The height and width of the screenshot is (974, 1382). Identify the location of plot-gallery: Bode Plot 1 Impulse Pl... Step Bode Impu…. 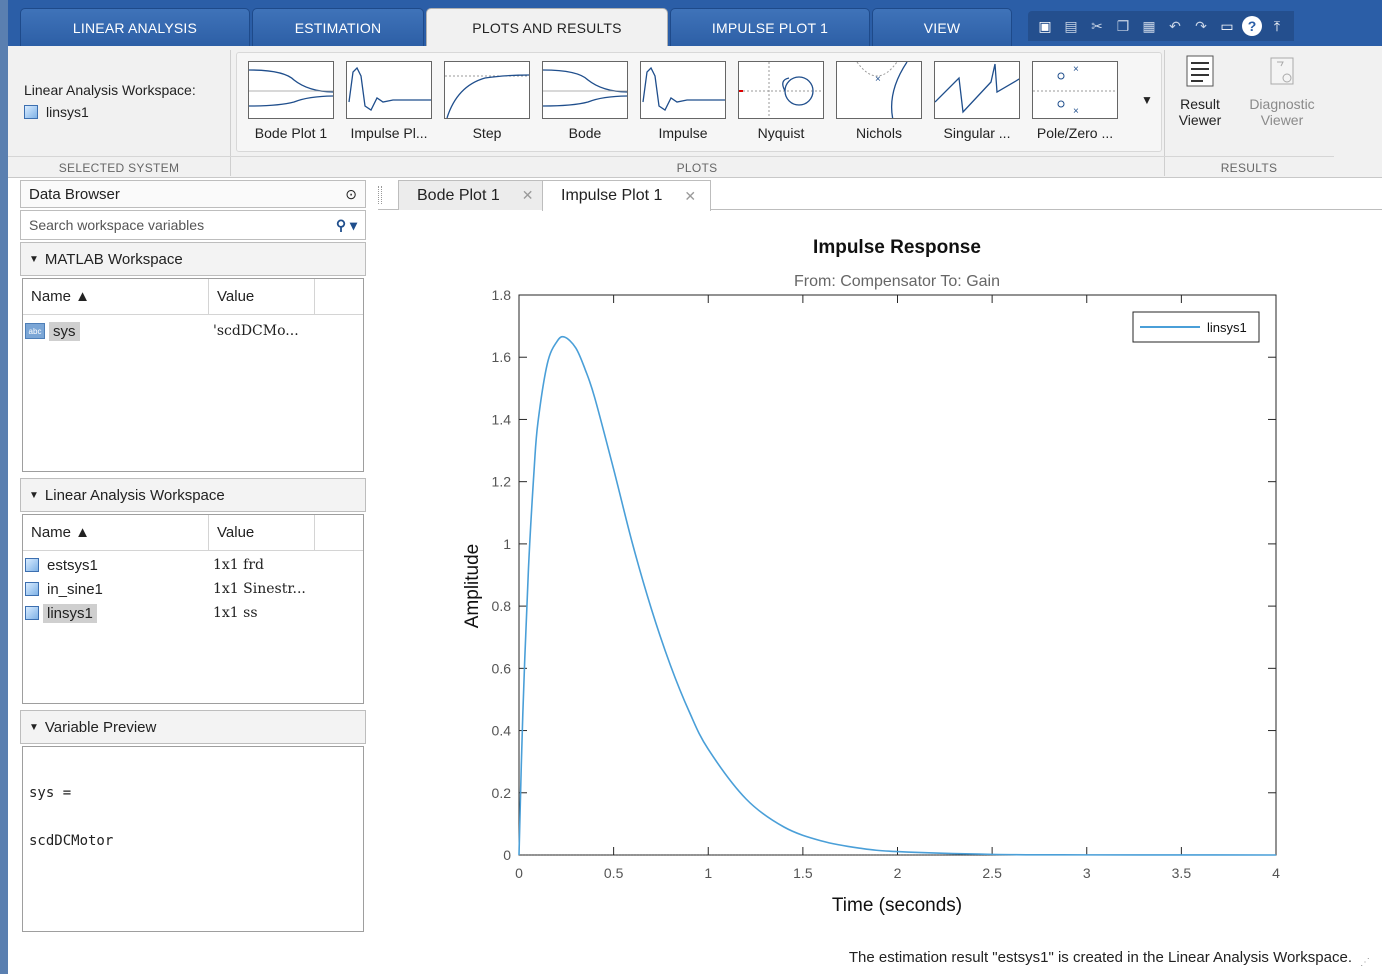
(699, 102).